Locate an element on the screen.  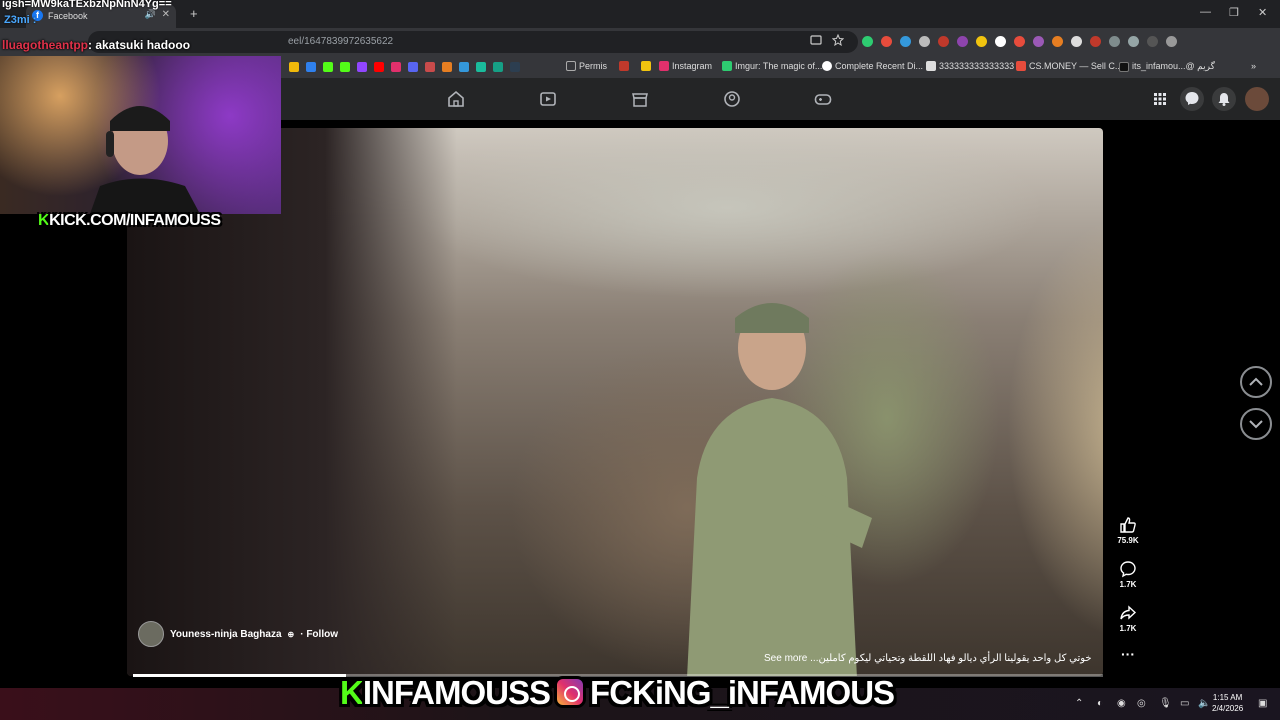
video-person is located at coordinates (779, 489).